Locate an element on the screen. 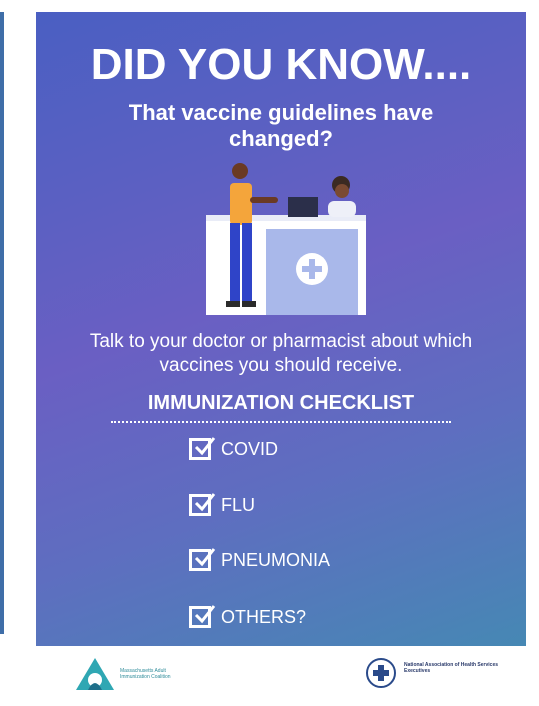 This screenshot has height=706, width=539. coalition-logo-mark-icon is located at coordinates (95, 674).